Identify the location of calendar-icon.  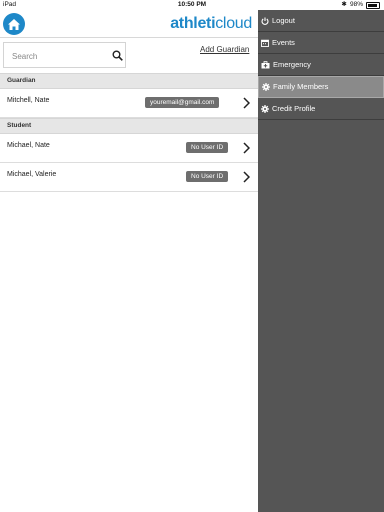
(265, 43).